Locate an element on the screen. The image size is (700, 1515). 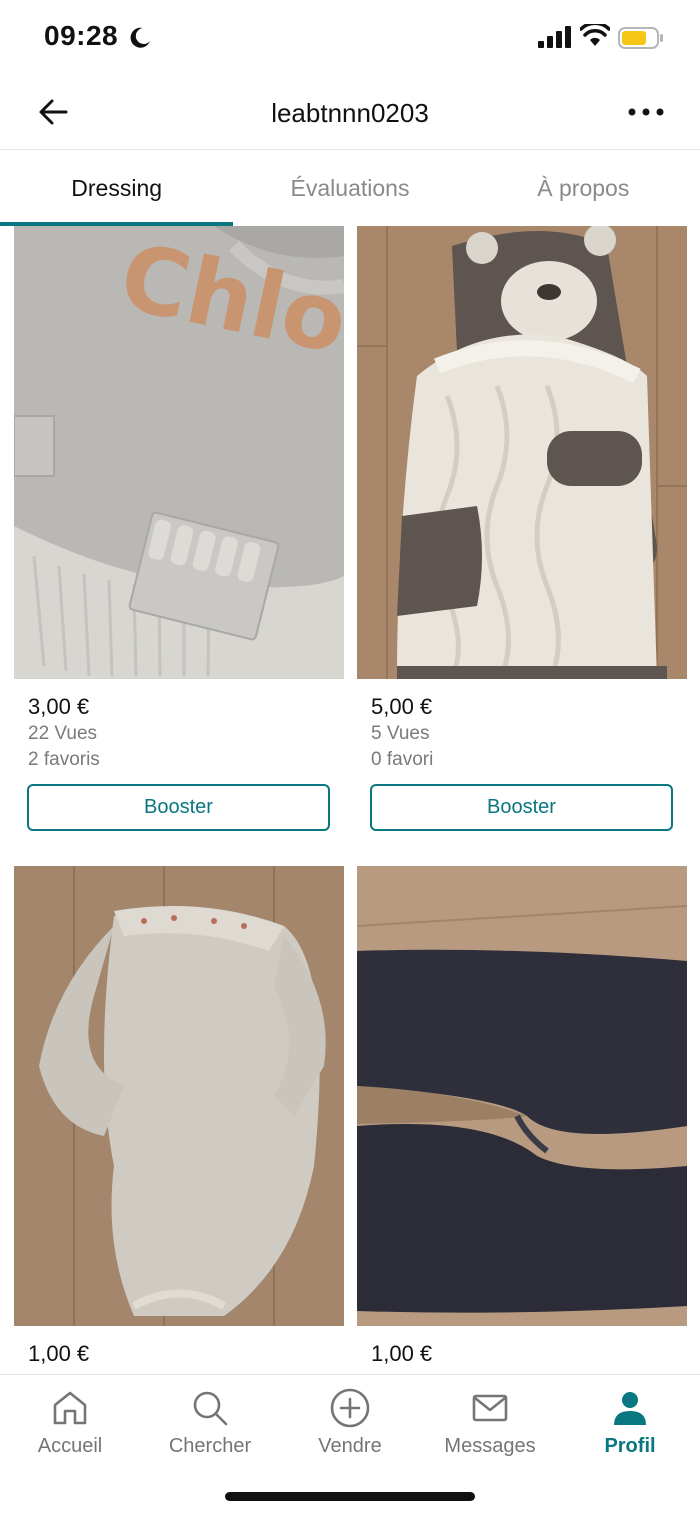
item-photo-bear-sleeping-bag is located at coordinates (522, 452).